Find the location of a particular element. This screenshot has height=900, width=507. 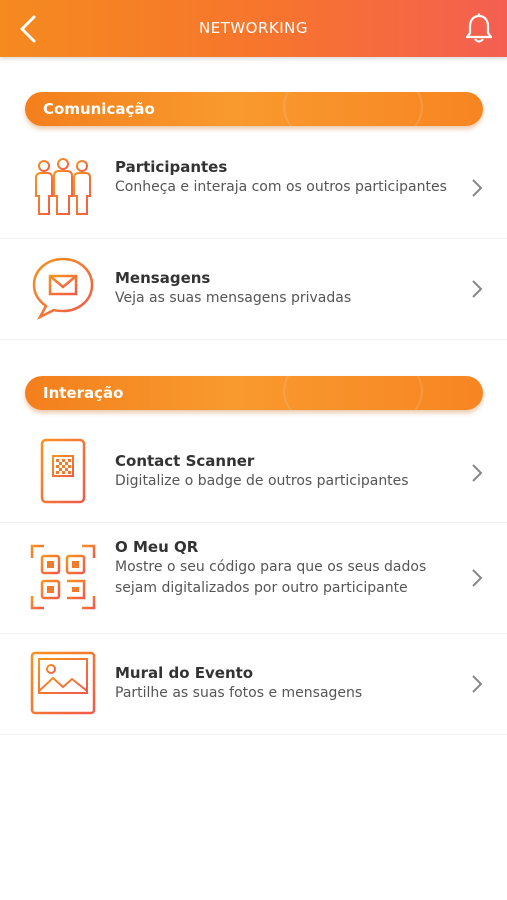

notifications-button is located at coordinates (479, 29).